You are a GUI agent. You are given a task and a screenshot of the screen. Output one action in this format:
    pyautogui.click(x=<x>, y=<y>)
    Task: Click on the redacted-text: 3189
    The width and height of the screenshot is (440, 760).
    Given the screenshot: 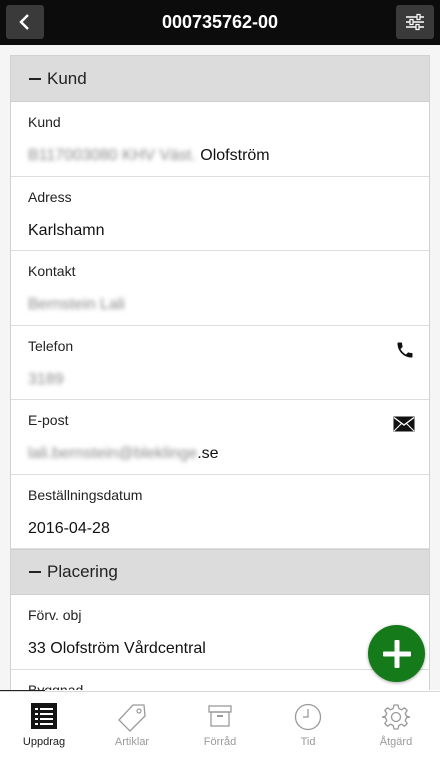 What is the action you would take?
    pyautogui.click(x=46, y=379)
    